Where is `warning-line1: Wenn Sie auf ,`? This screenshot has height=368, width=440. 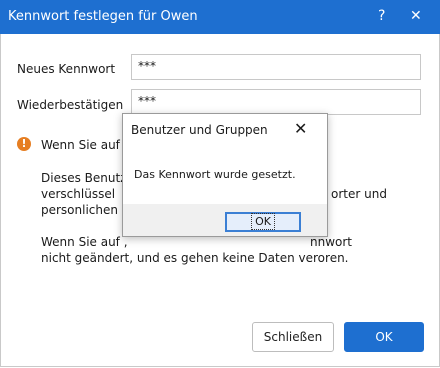
warning-line1: Wenn Sie auf , is located at coordinates (84, 145).